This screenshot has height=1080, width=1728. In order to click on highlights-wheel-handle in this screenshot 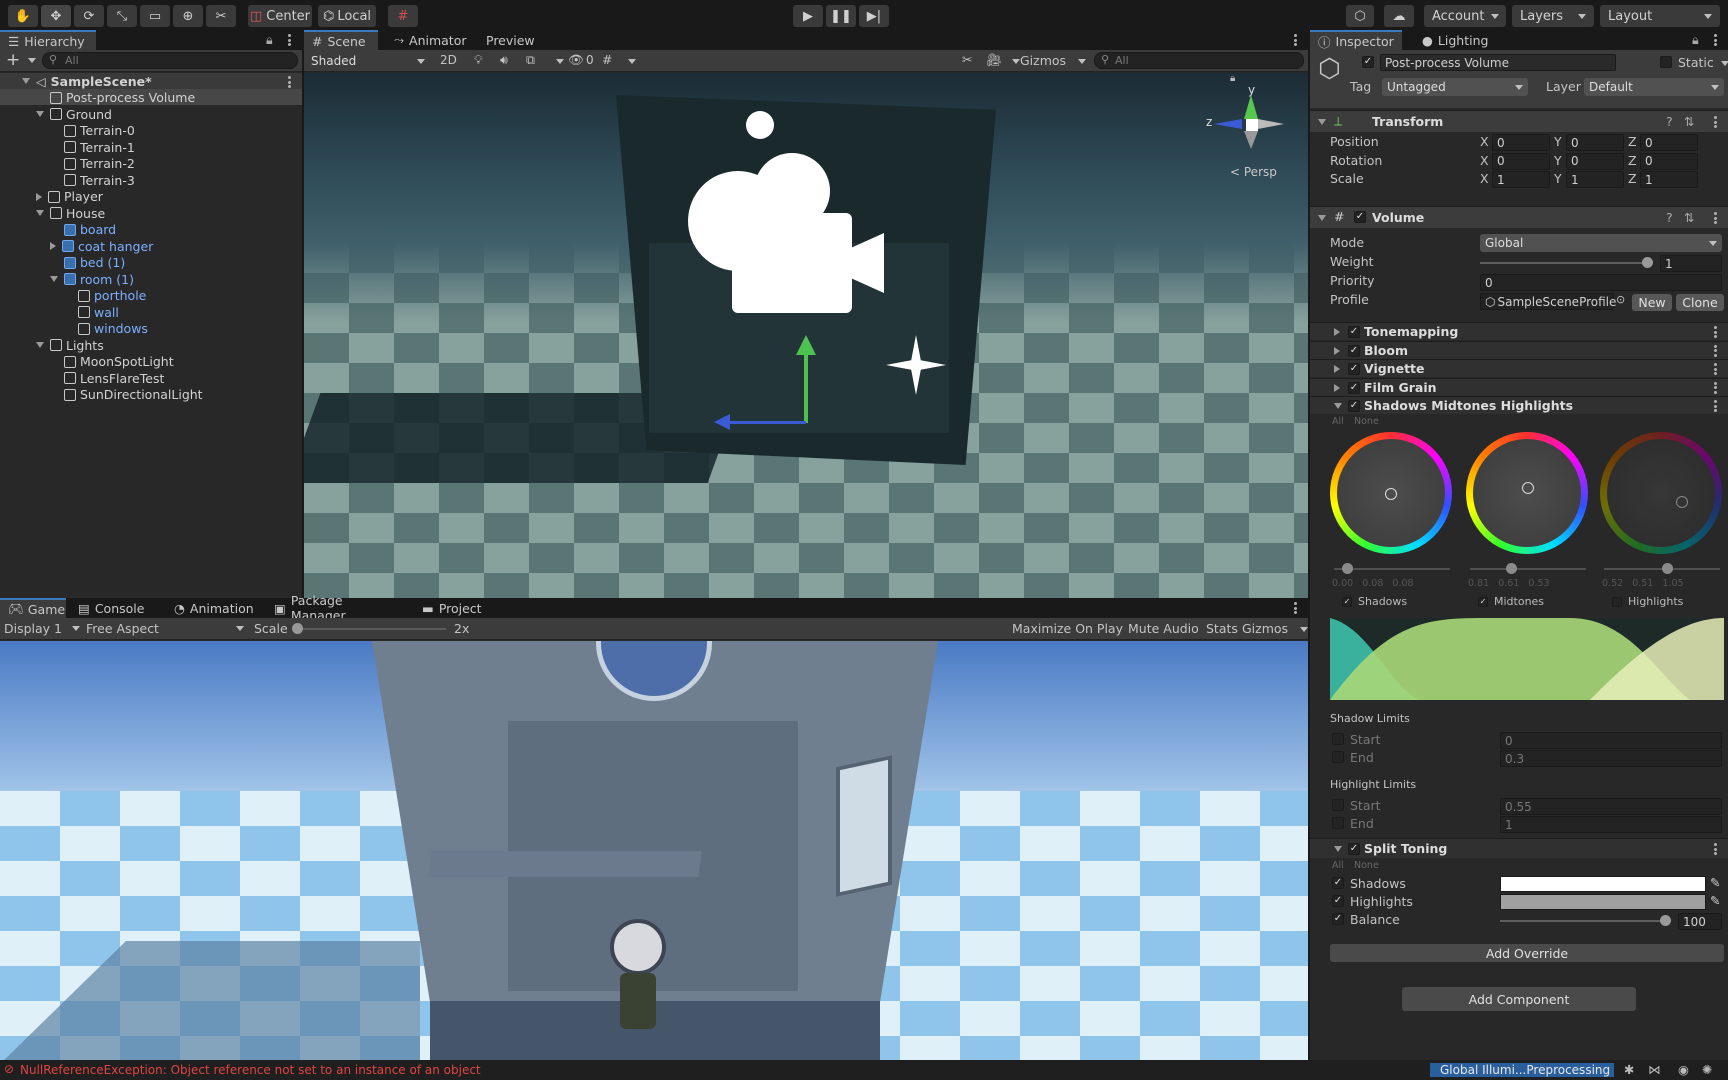, I will do `click(1682, 502)`.